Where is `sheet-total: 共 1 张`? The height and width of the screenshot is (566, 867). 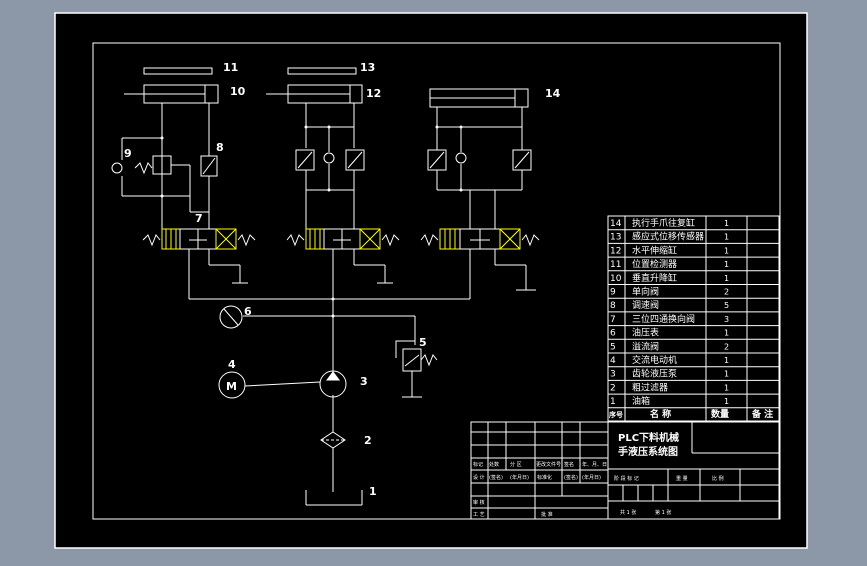 sheet-total: 共 1 张 is located at coordinates (628, 512).